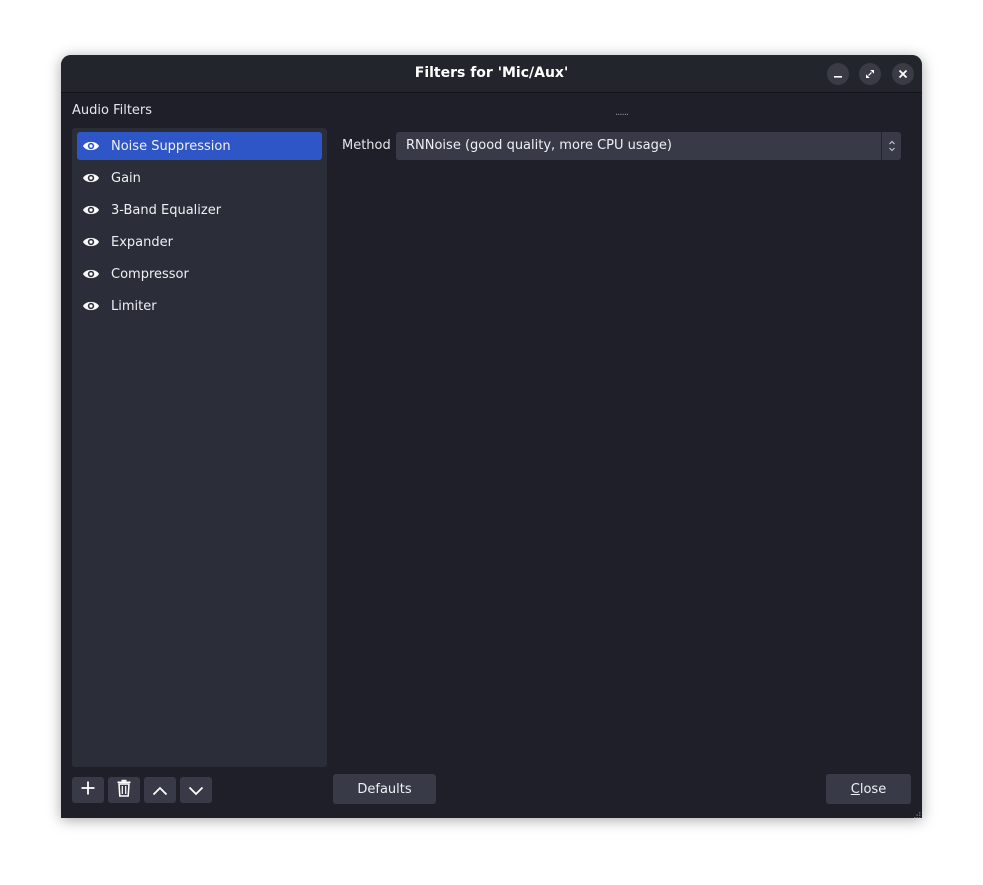 This screenshot has height=885, width=983. I want to click on filter-item-limiter: Limiter, so click(199, 306).